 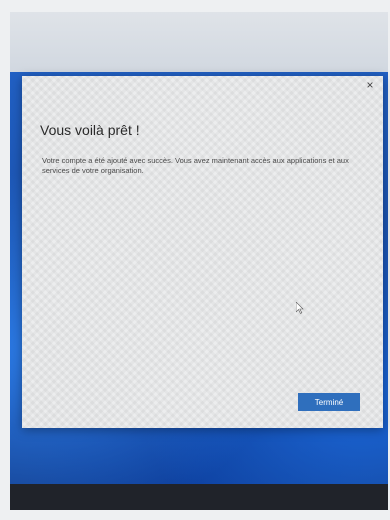 What do you see at coordinates (300, 308) in the screenshot?
I see `mouse-pointer-icon` at bounding box center [300, 308].